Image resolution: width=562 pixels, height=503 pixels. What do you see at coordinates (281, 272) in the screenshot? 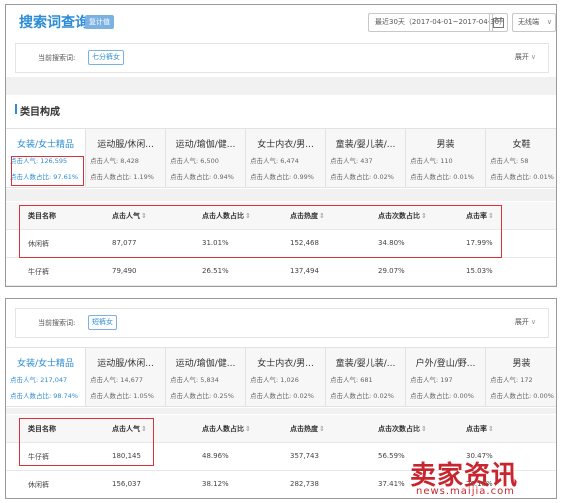
I see `table-row: 牛仔裤 79,490 26.51% 137,494 29.07% 15.03%` at bounding box center [281, 272].